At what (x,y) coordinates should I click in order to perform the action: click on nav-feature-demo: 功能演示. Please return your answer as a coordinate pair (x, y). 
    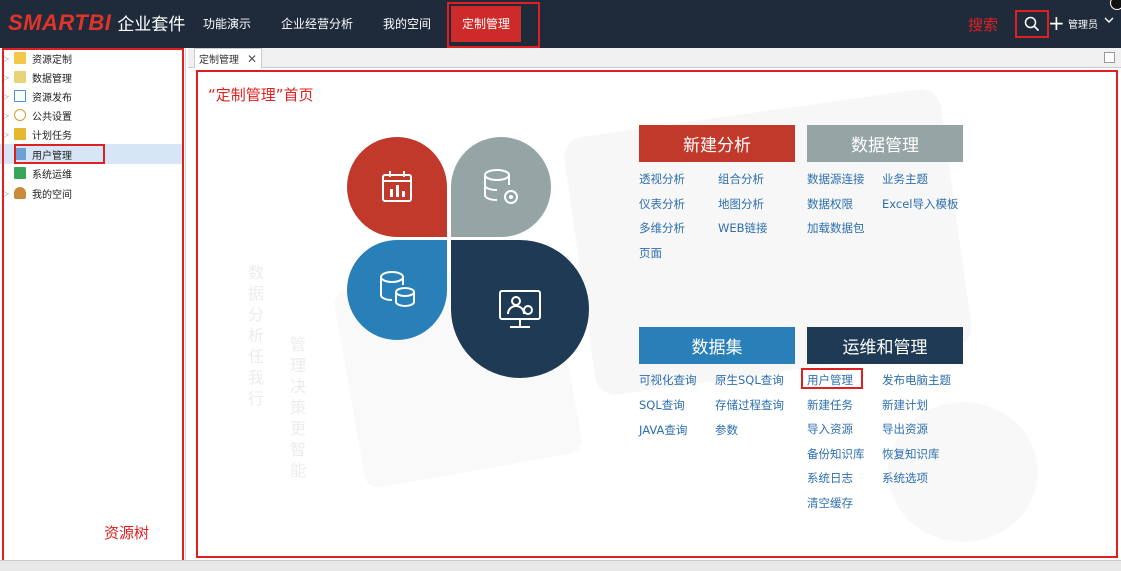
    Looking at the image, I should click on (227, 24).